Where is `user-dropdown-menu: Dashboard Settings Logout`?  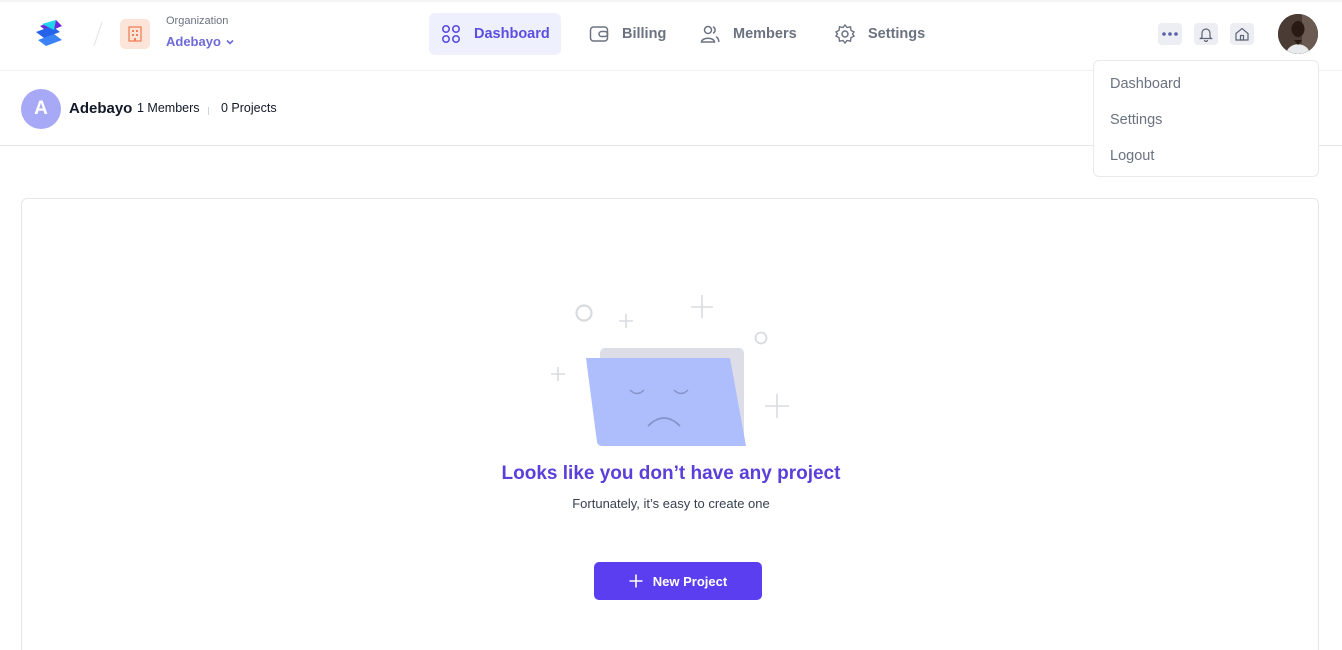
user-dropdown-menu: Dashboard Settings Logout is located at coordinates (1206, 118).